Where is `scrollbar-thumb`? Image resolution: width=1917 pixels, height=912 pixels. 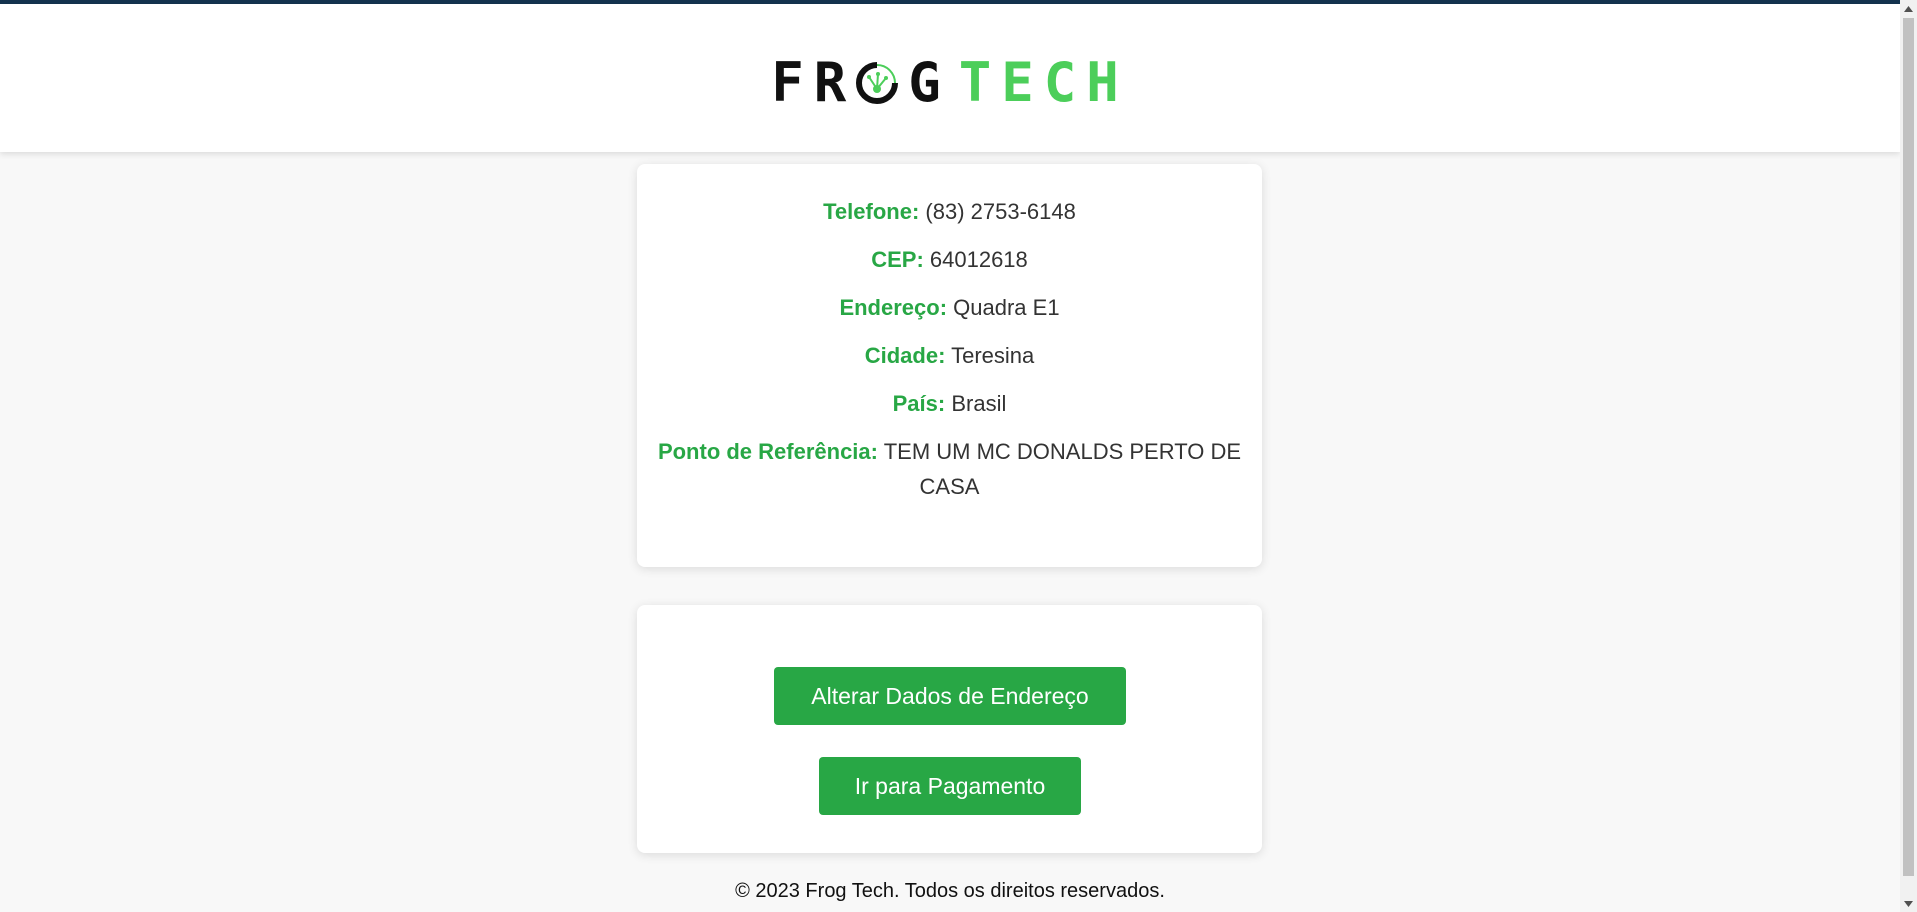 scrollbar-thumb is located at coordinates (1908, 447).